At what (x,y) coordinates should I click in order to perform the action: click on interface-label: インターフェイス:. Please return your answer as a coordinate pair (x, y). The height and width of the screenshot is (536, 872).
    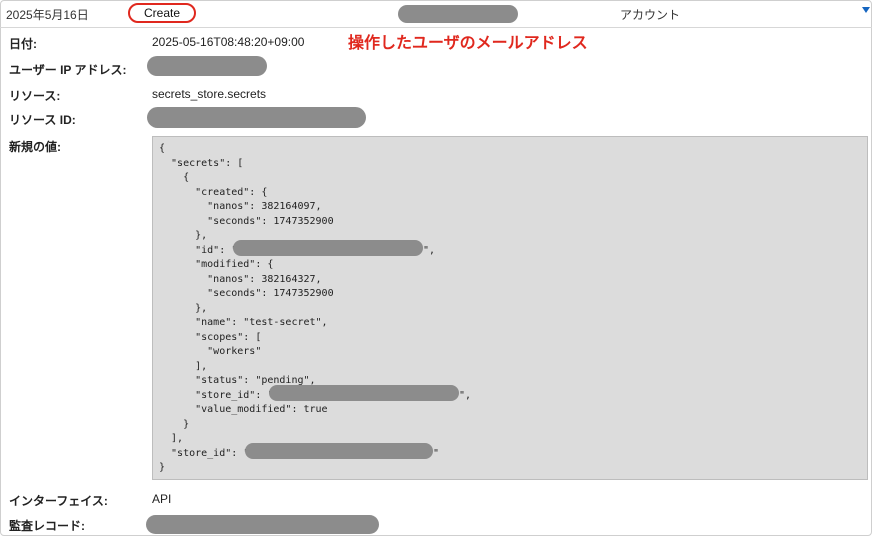
    Looking at the image, I should click on (58, 501).